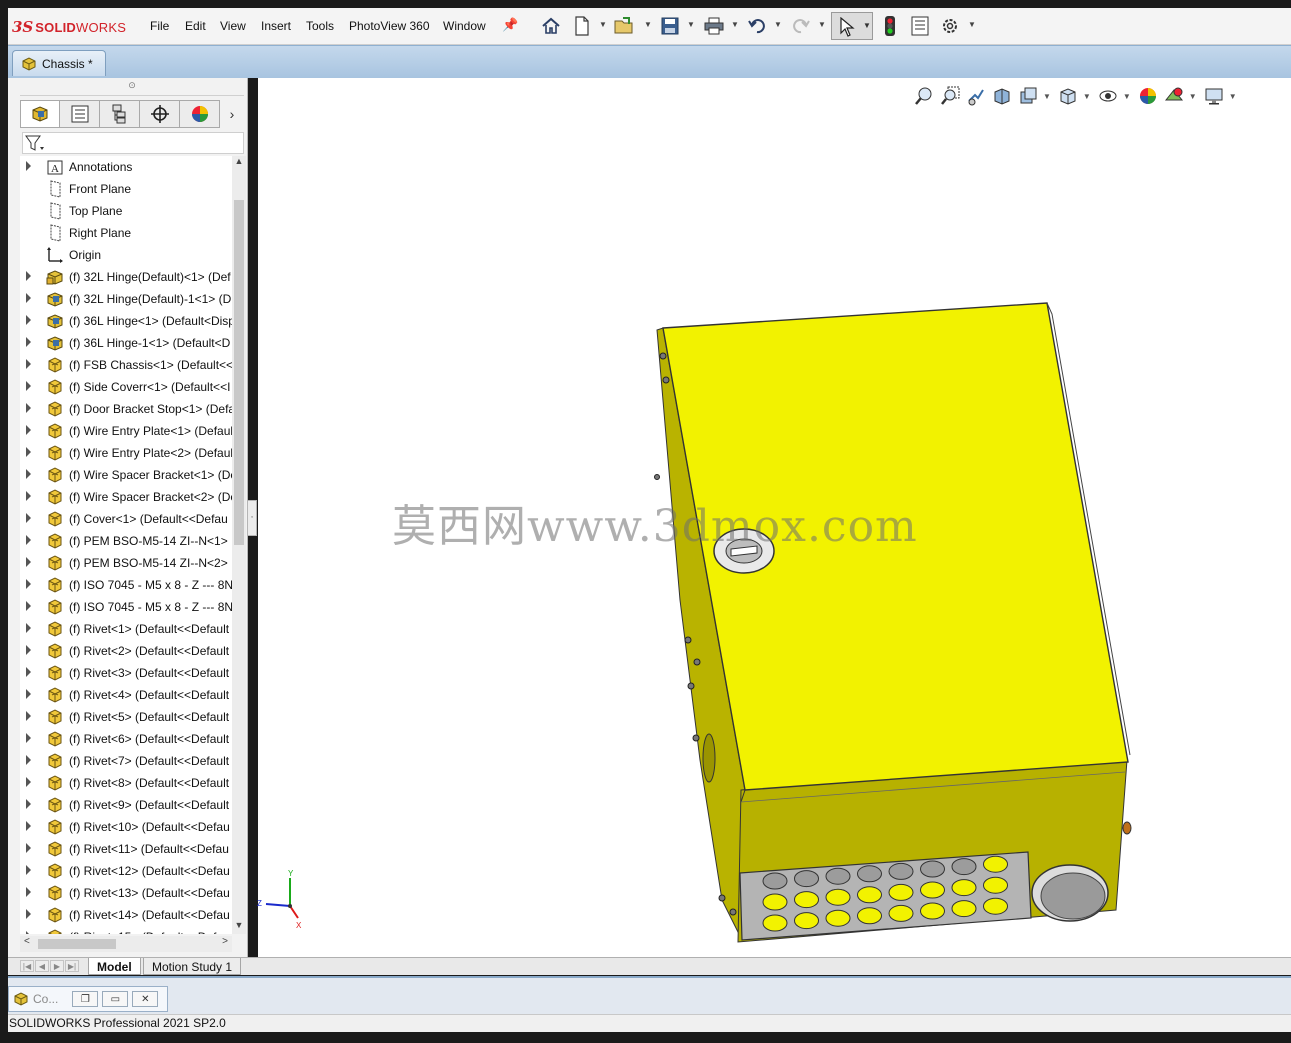 This screenshot has width=1291, height=1043. Describe the element at coordinates (126, 871) in the screenshot. I see `tree-item: (f) Rivet<12> (Default<<Defau` at that location.